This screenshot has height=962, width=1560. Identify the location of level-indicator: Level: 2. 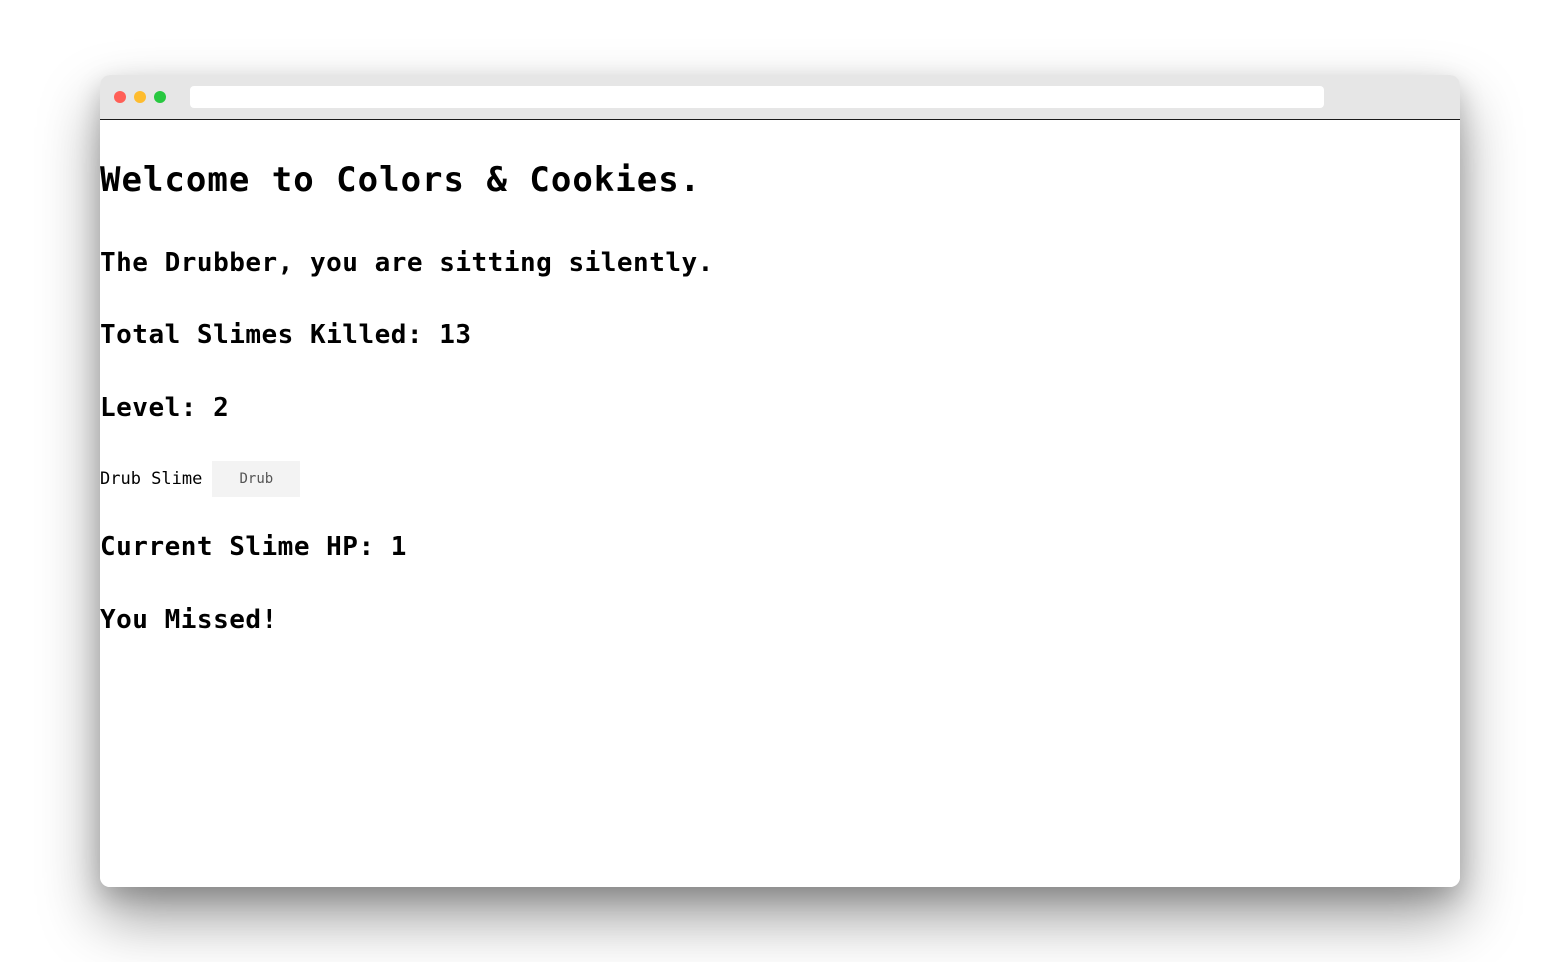
(165, 408).